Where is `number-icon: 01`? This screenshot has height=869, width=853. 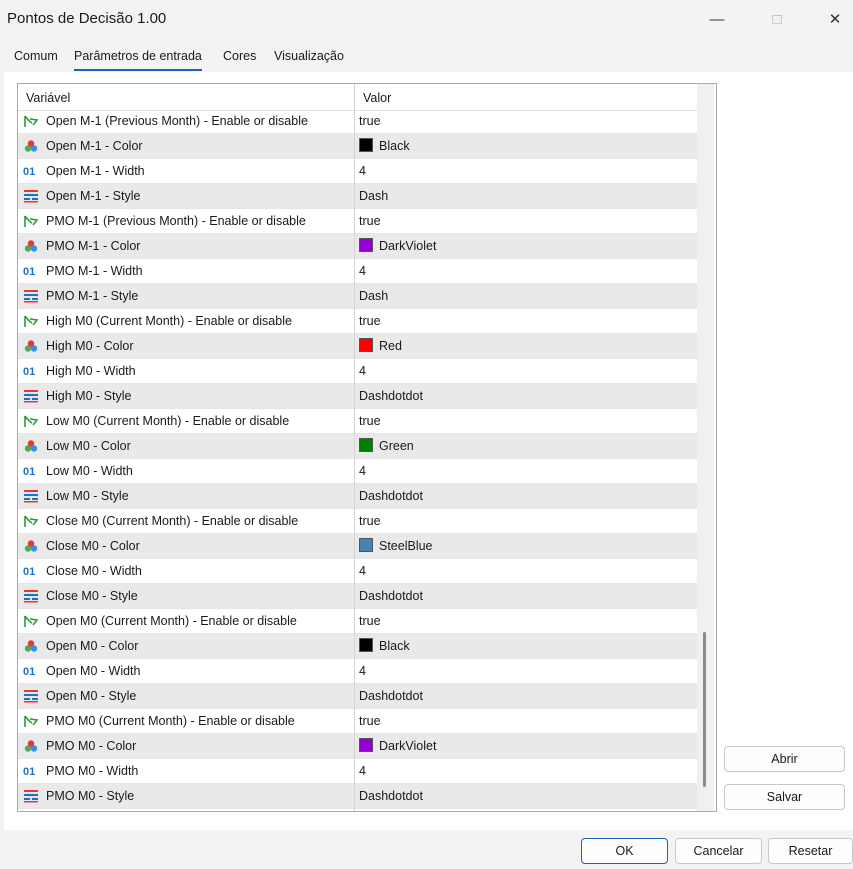
number-icon: 01 is located at coordinates (31, 671).